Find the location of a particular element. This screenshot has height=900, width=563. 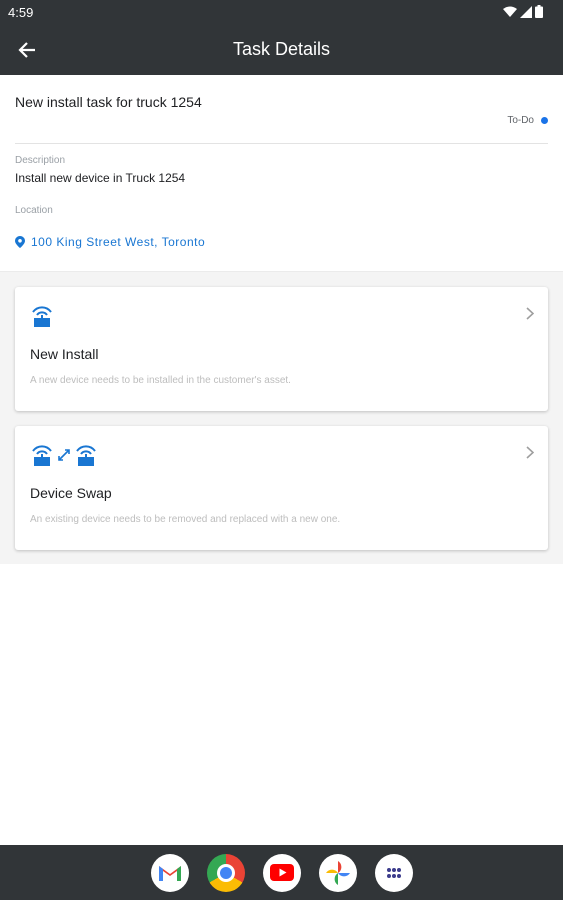

location-link: 100 King Street West, Toronto is located at coordinates (110, 242).